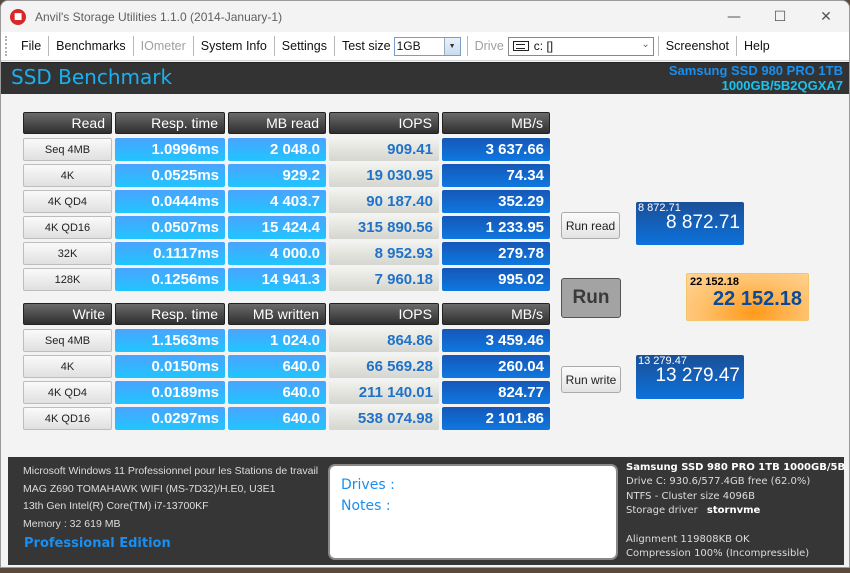 This screenshot has width=850, height=573. I want to click on iops-value: 19 030.95, so click(384, 175).